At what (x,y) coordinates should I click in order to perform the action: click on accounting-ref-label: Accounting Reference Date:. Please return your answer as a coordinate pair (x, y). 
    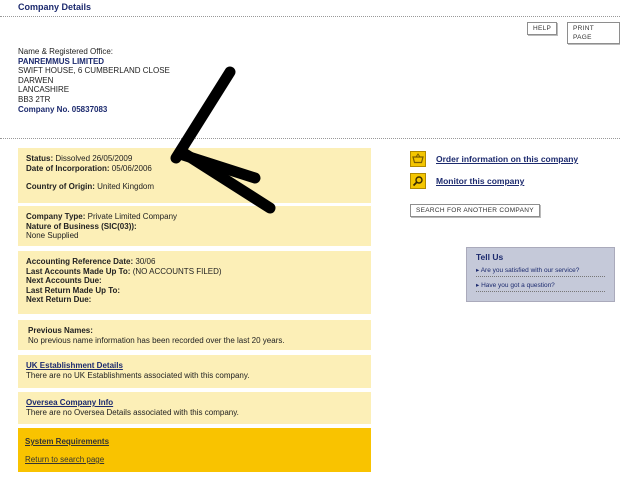
    Looking at the image, I should click on (80, 261).